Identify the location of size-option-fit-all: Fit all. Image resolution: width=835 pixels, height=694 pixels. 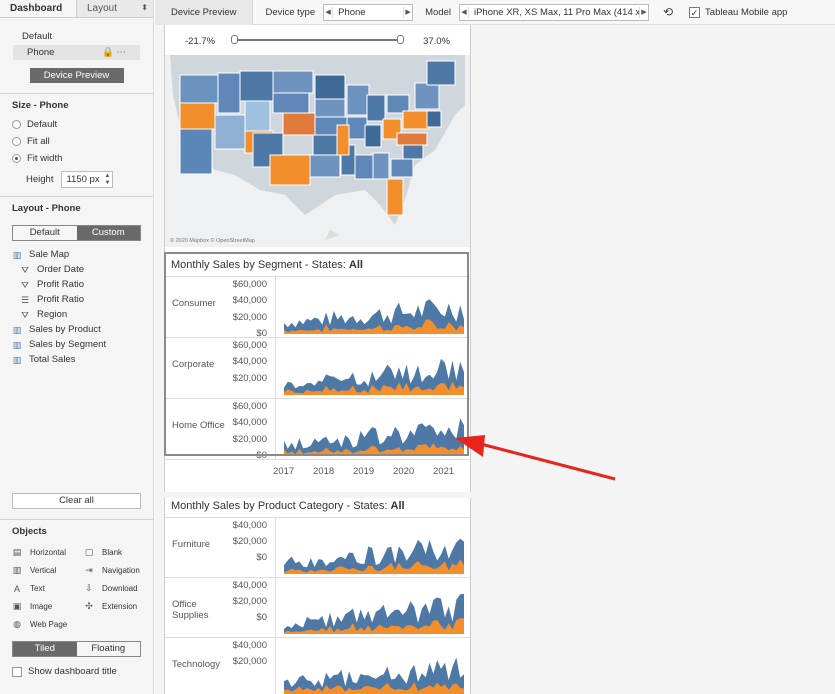
(76, 141).